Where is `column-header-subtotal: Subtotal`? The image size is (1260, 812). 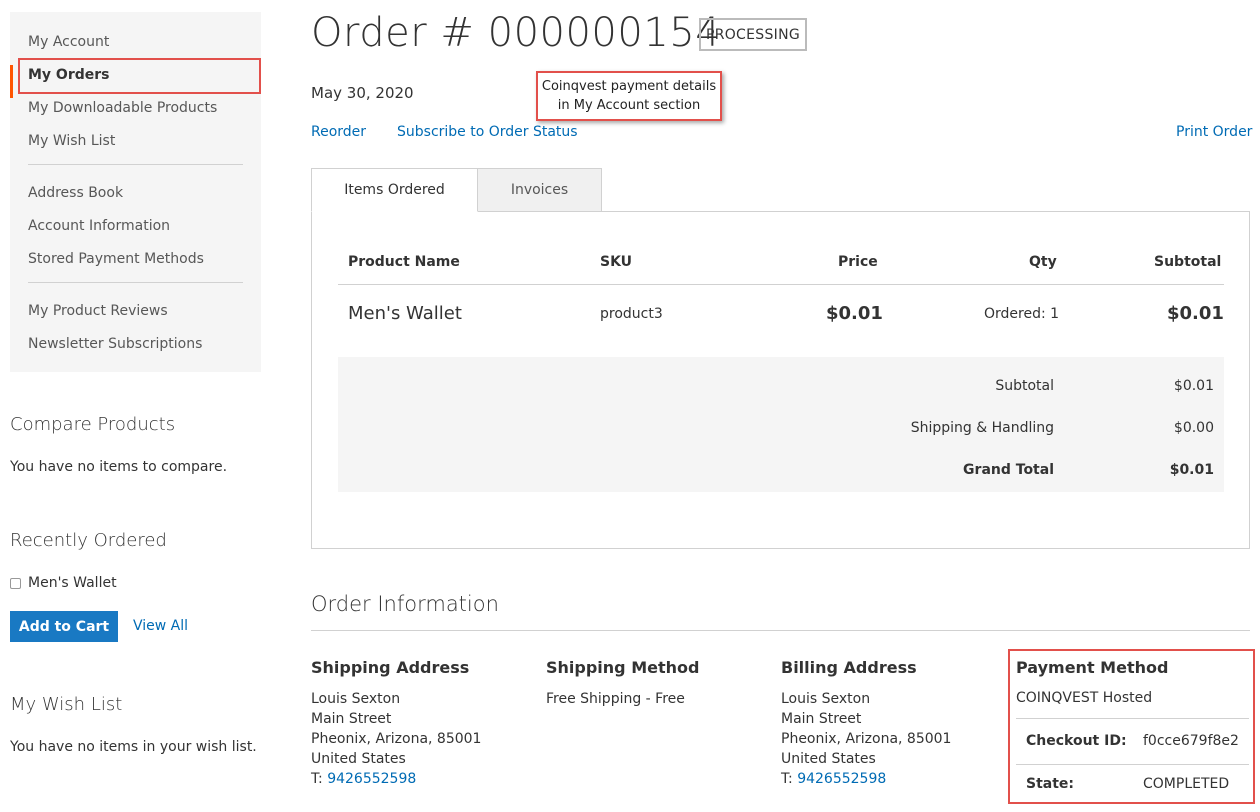 column-header-subtotal: Subtotal is located at coordinates (1188, 262).